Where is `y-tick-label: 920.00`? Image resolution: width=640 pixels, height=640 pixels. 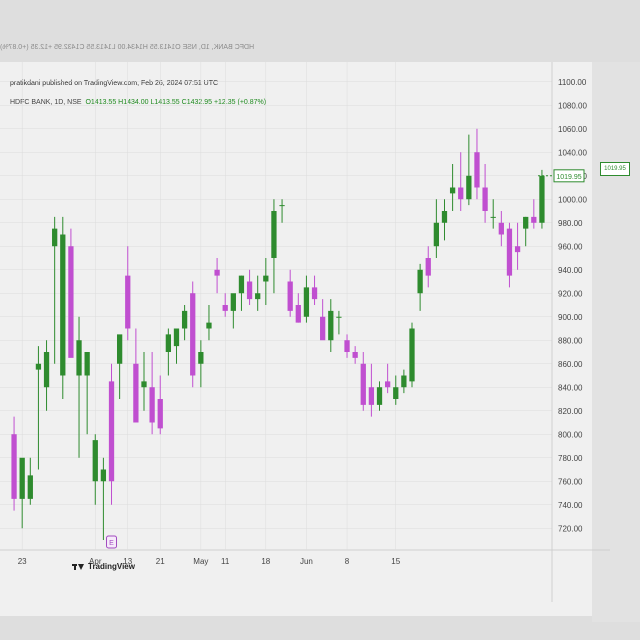
y-tick-label: 920.00 is located at coordinates (570, 293).